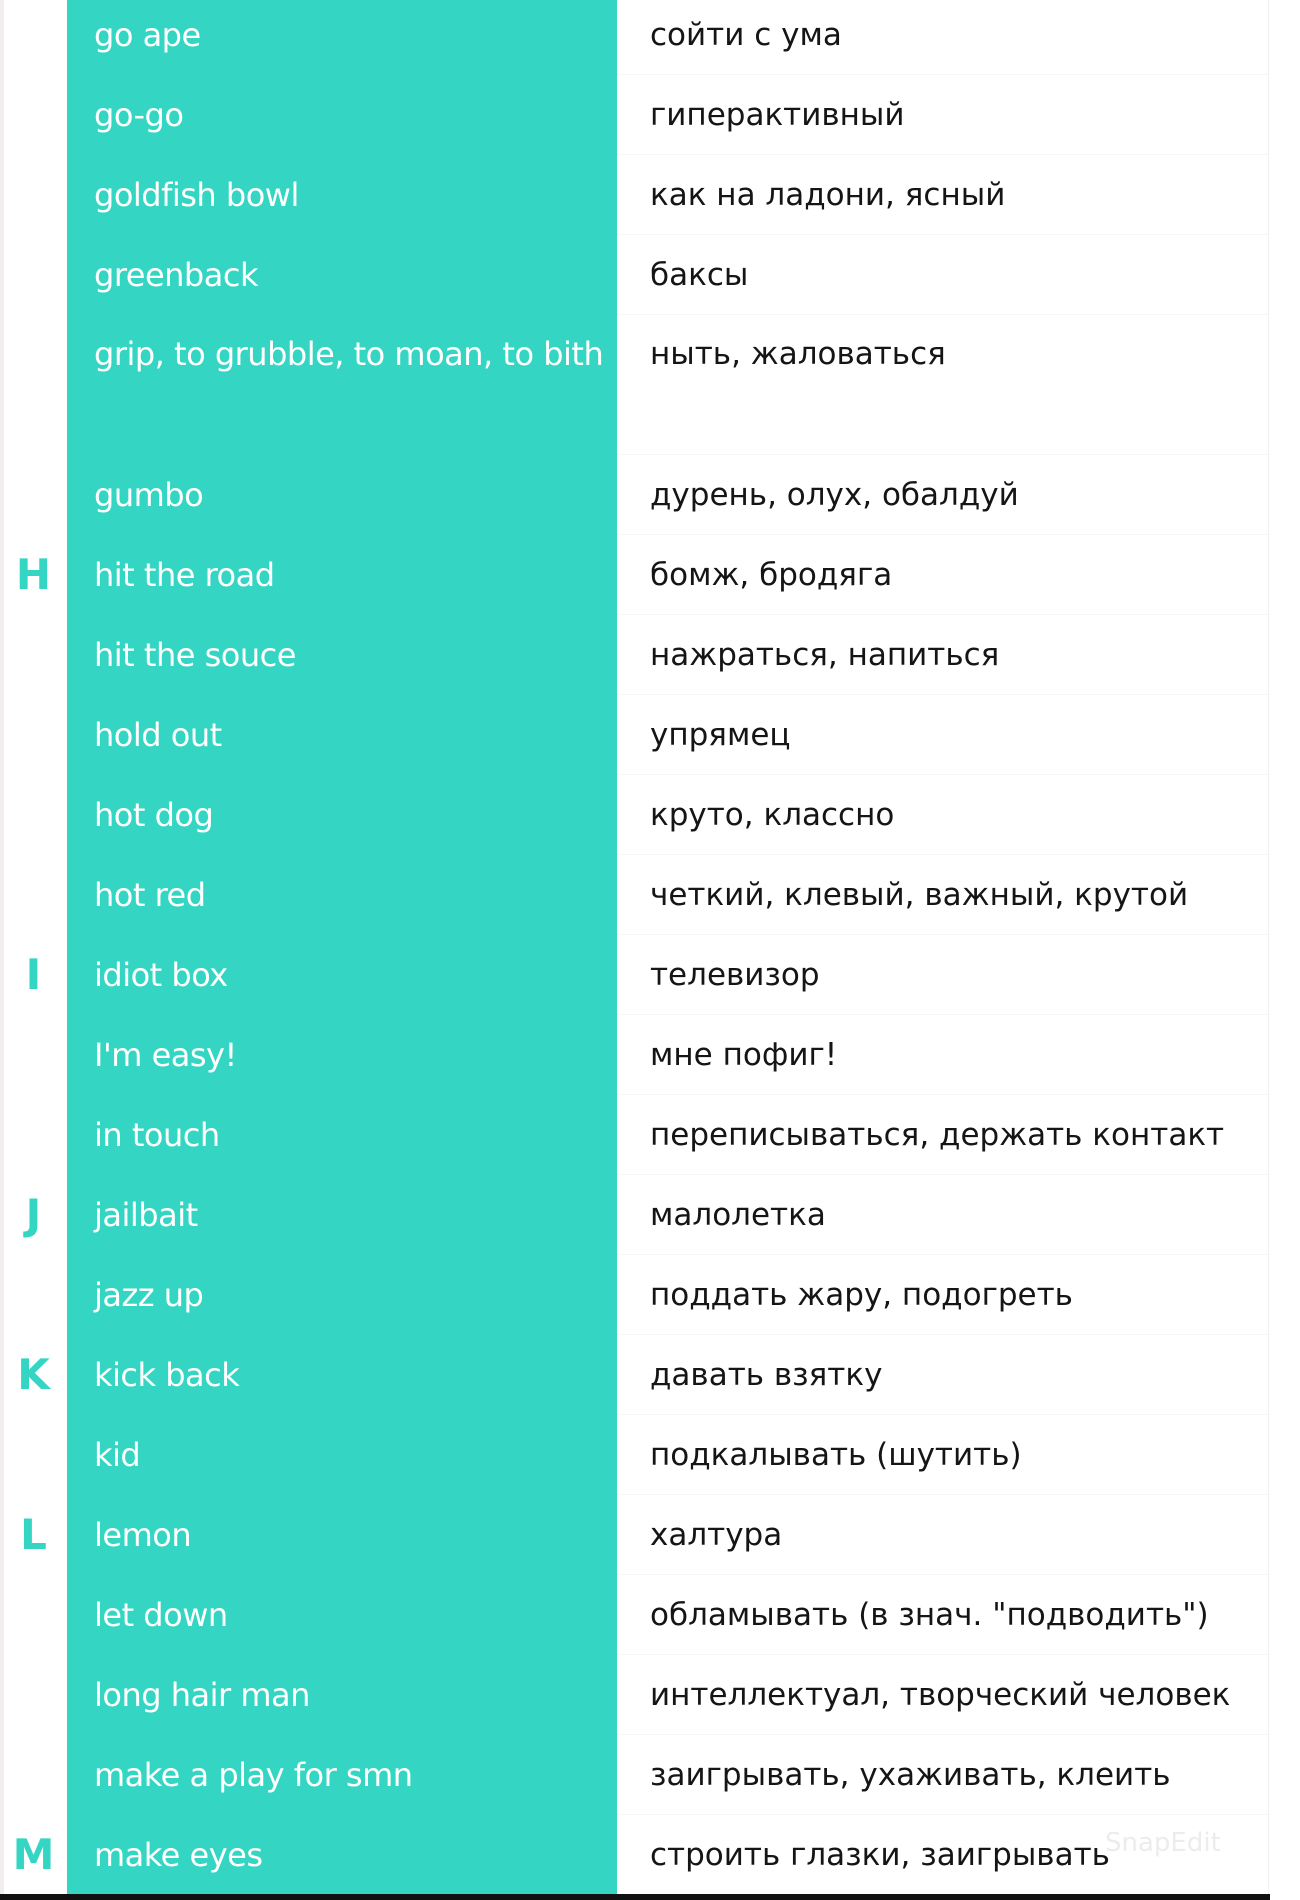 The height and width of the screenshot is (1900, 1300). Describe the element at coordinates (634, 1055) in the screenshot. I see `glossary-row: I'm easy! мне пофиг!` at that location.